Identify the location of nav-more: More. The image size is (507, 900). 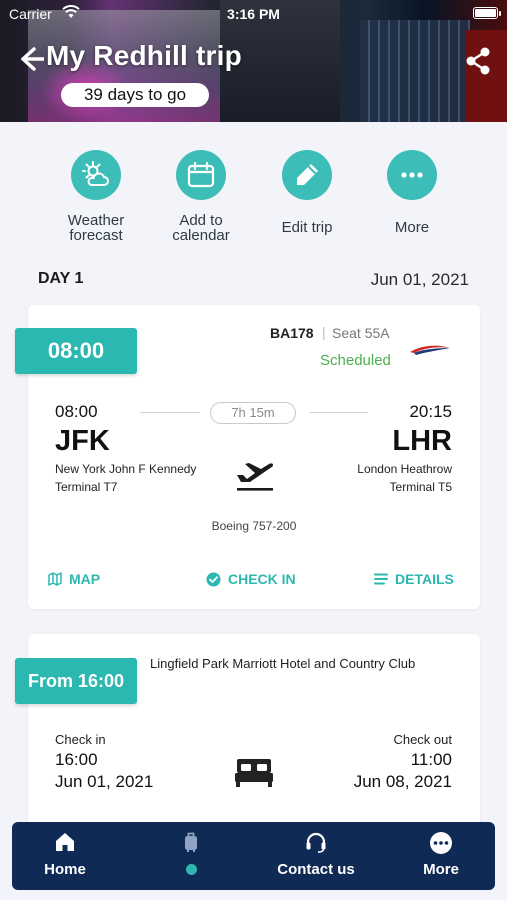
(441, 856).